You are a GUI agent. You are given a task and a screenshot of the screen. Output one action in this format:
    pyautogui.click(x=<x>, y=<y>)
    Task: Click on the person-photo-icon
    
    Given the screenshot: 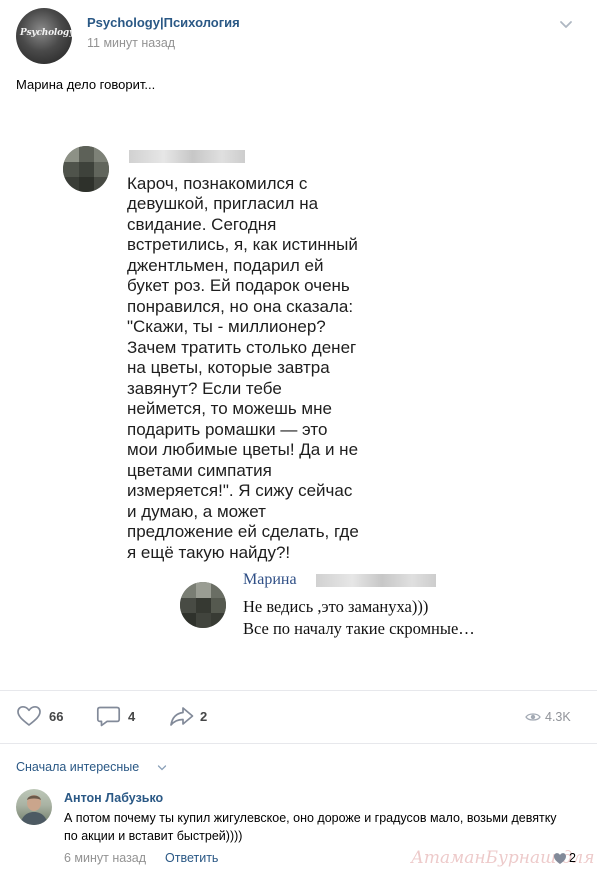 What is the action you would take?
    pyautogui.click(x=34, y=810)
    